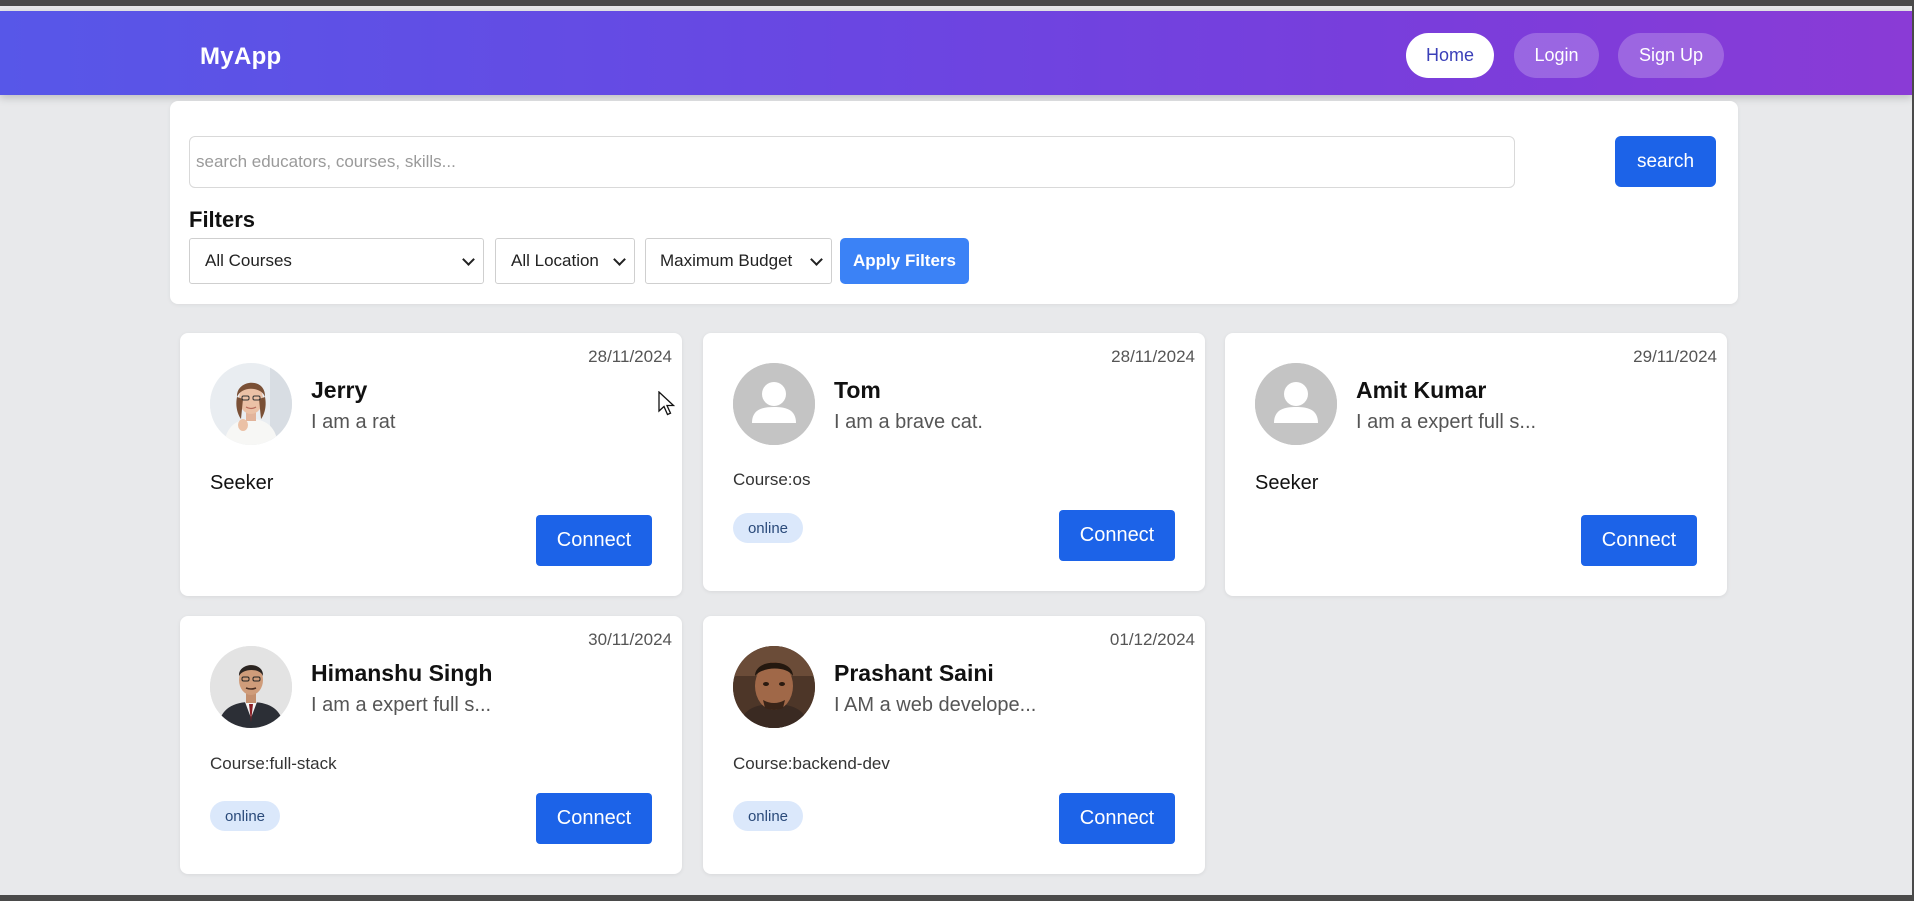 This screenshot has width=1914, height=901. I want to click on budget-select-value: Maximum Budget, so click(726, 260).